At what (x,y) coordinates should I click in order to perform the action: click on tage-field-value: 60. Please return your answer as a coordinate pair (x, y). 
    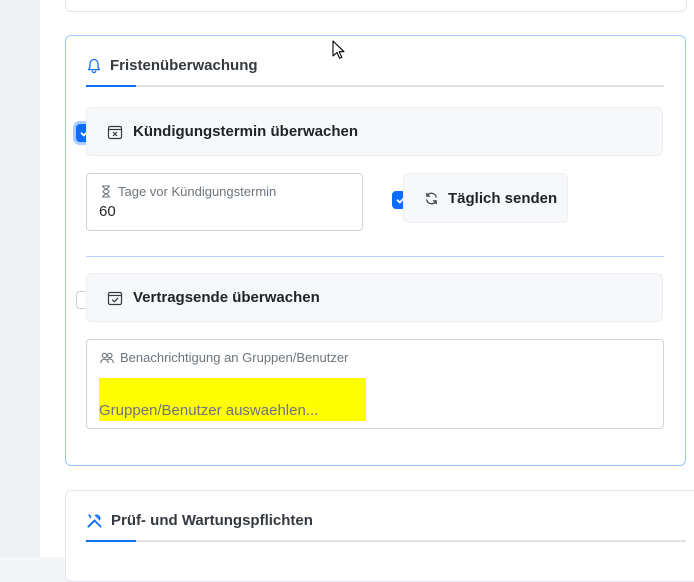
    Looking at the image, I should click on (107, 211).